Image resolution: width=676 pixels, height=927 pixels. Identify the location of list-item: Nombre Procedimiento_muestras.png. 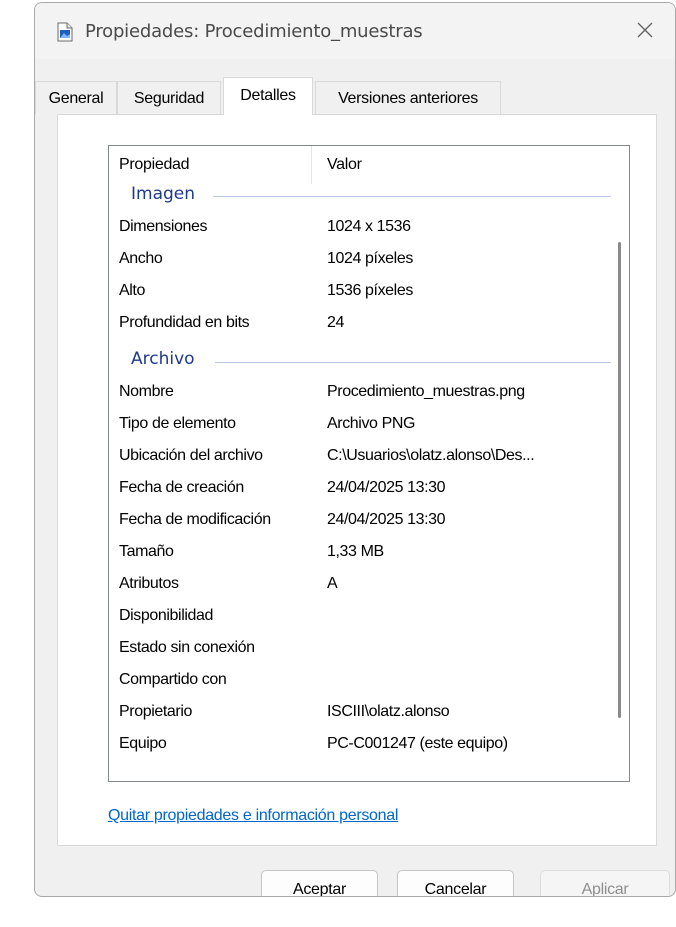
(359, 393).